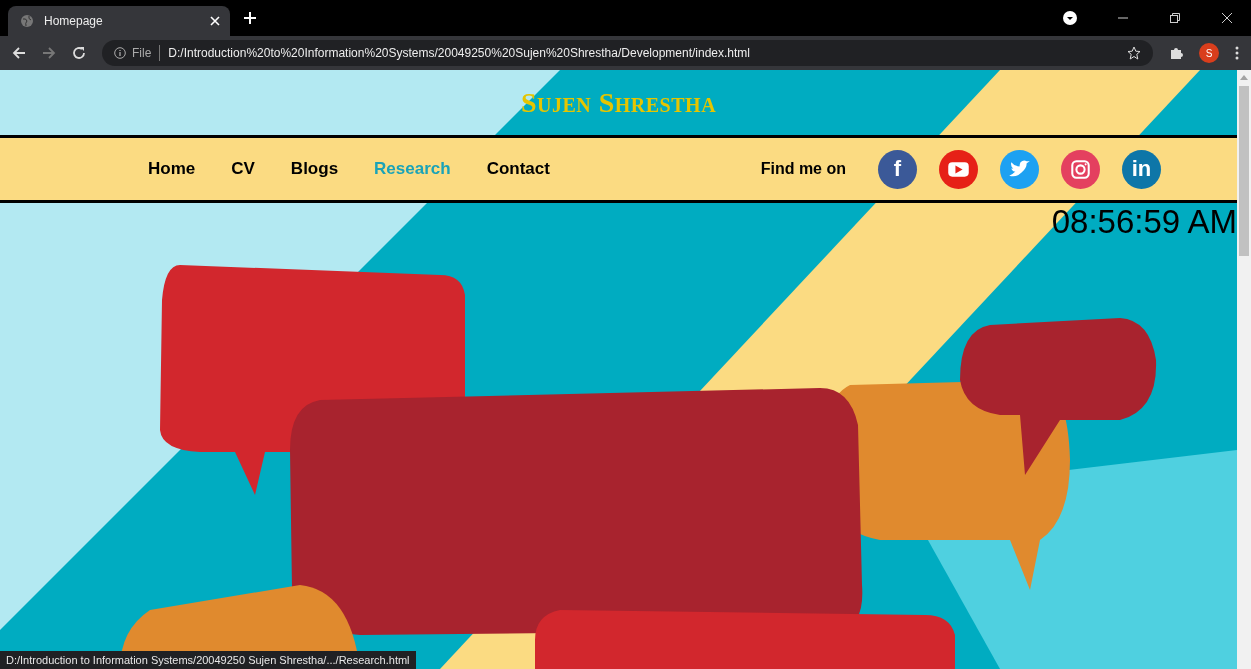 The image size is (1251, 669). What do you see at coordinates (119, 21) in the screenshot?
I see `browser-tab: Homepage` at bounding box center [119, 21].